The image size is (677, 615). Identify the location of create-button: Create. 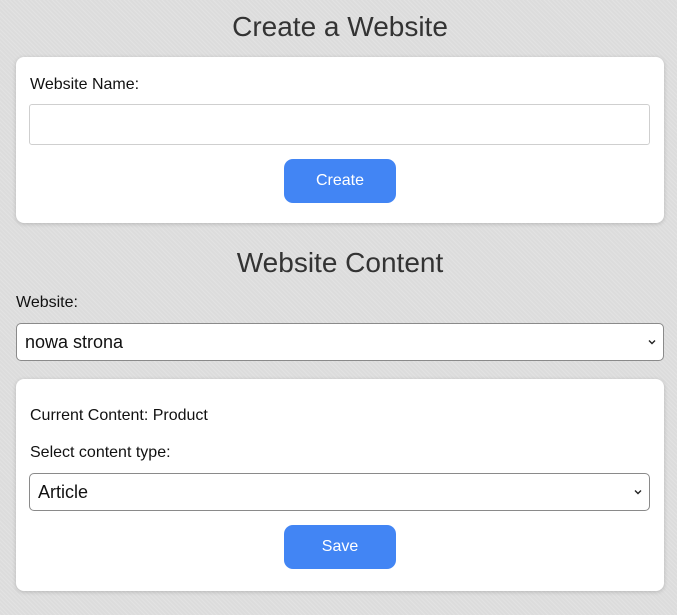
(340, 181).